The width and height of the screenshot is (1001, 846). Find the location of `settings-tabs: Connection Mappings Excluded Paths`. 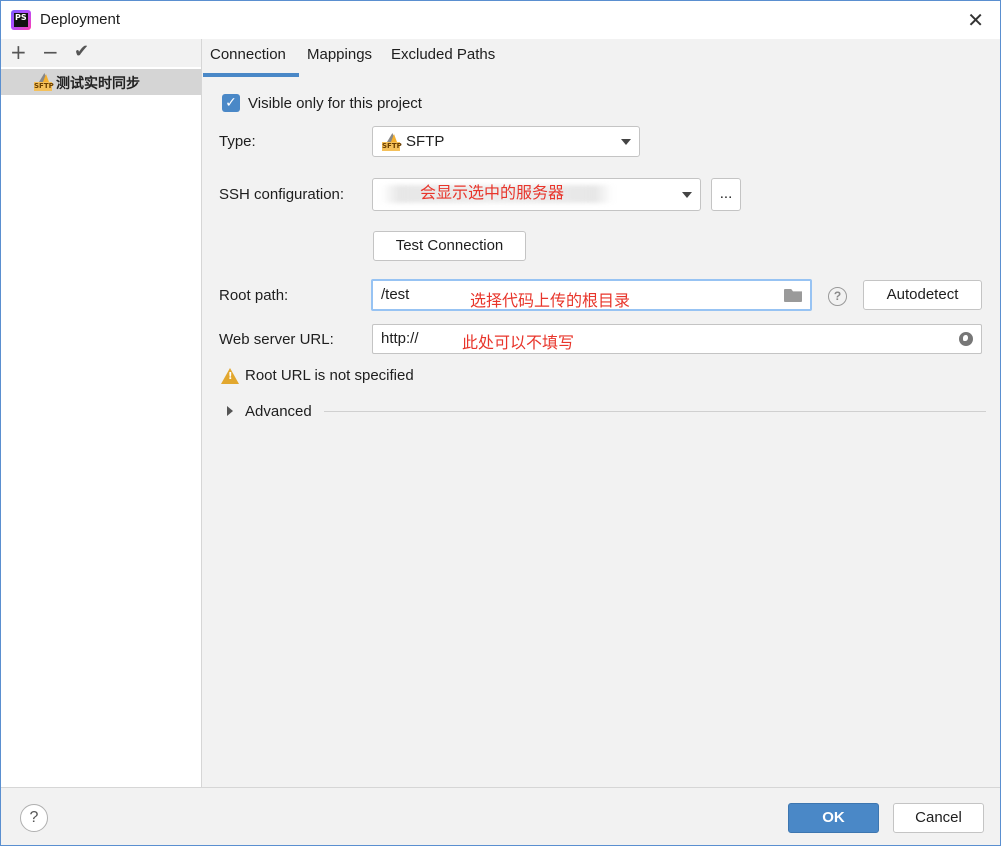

settings-tabs: Connection Mappings Excluded Paths is located at coordinates (601, 58).